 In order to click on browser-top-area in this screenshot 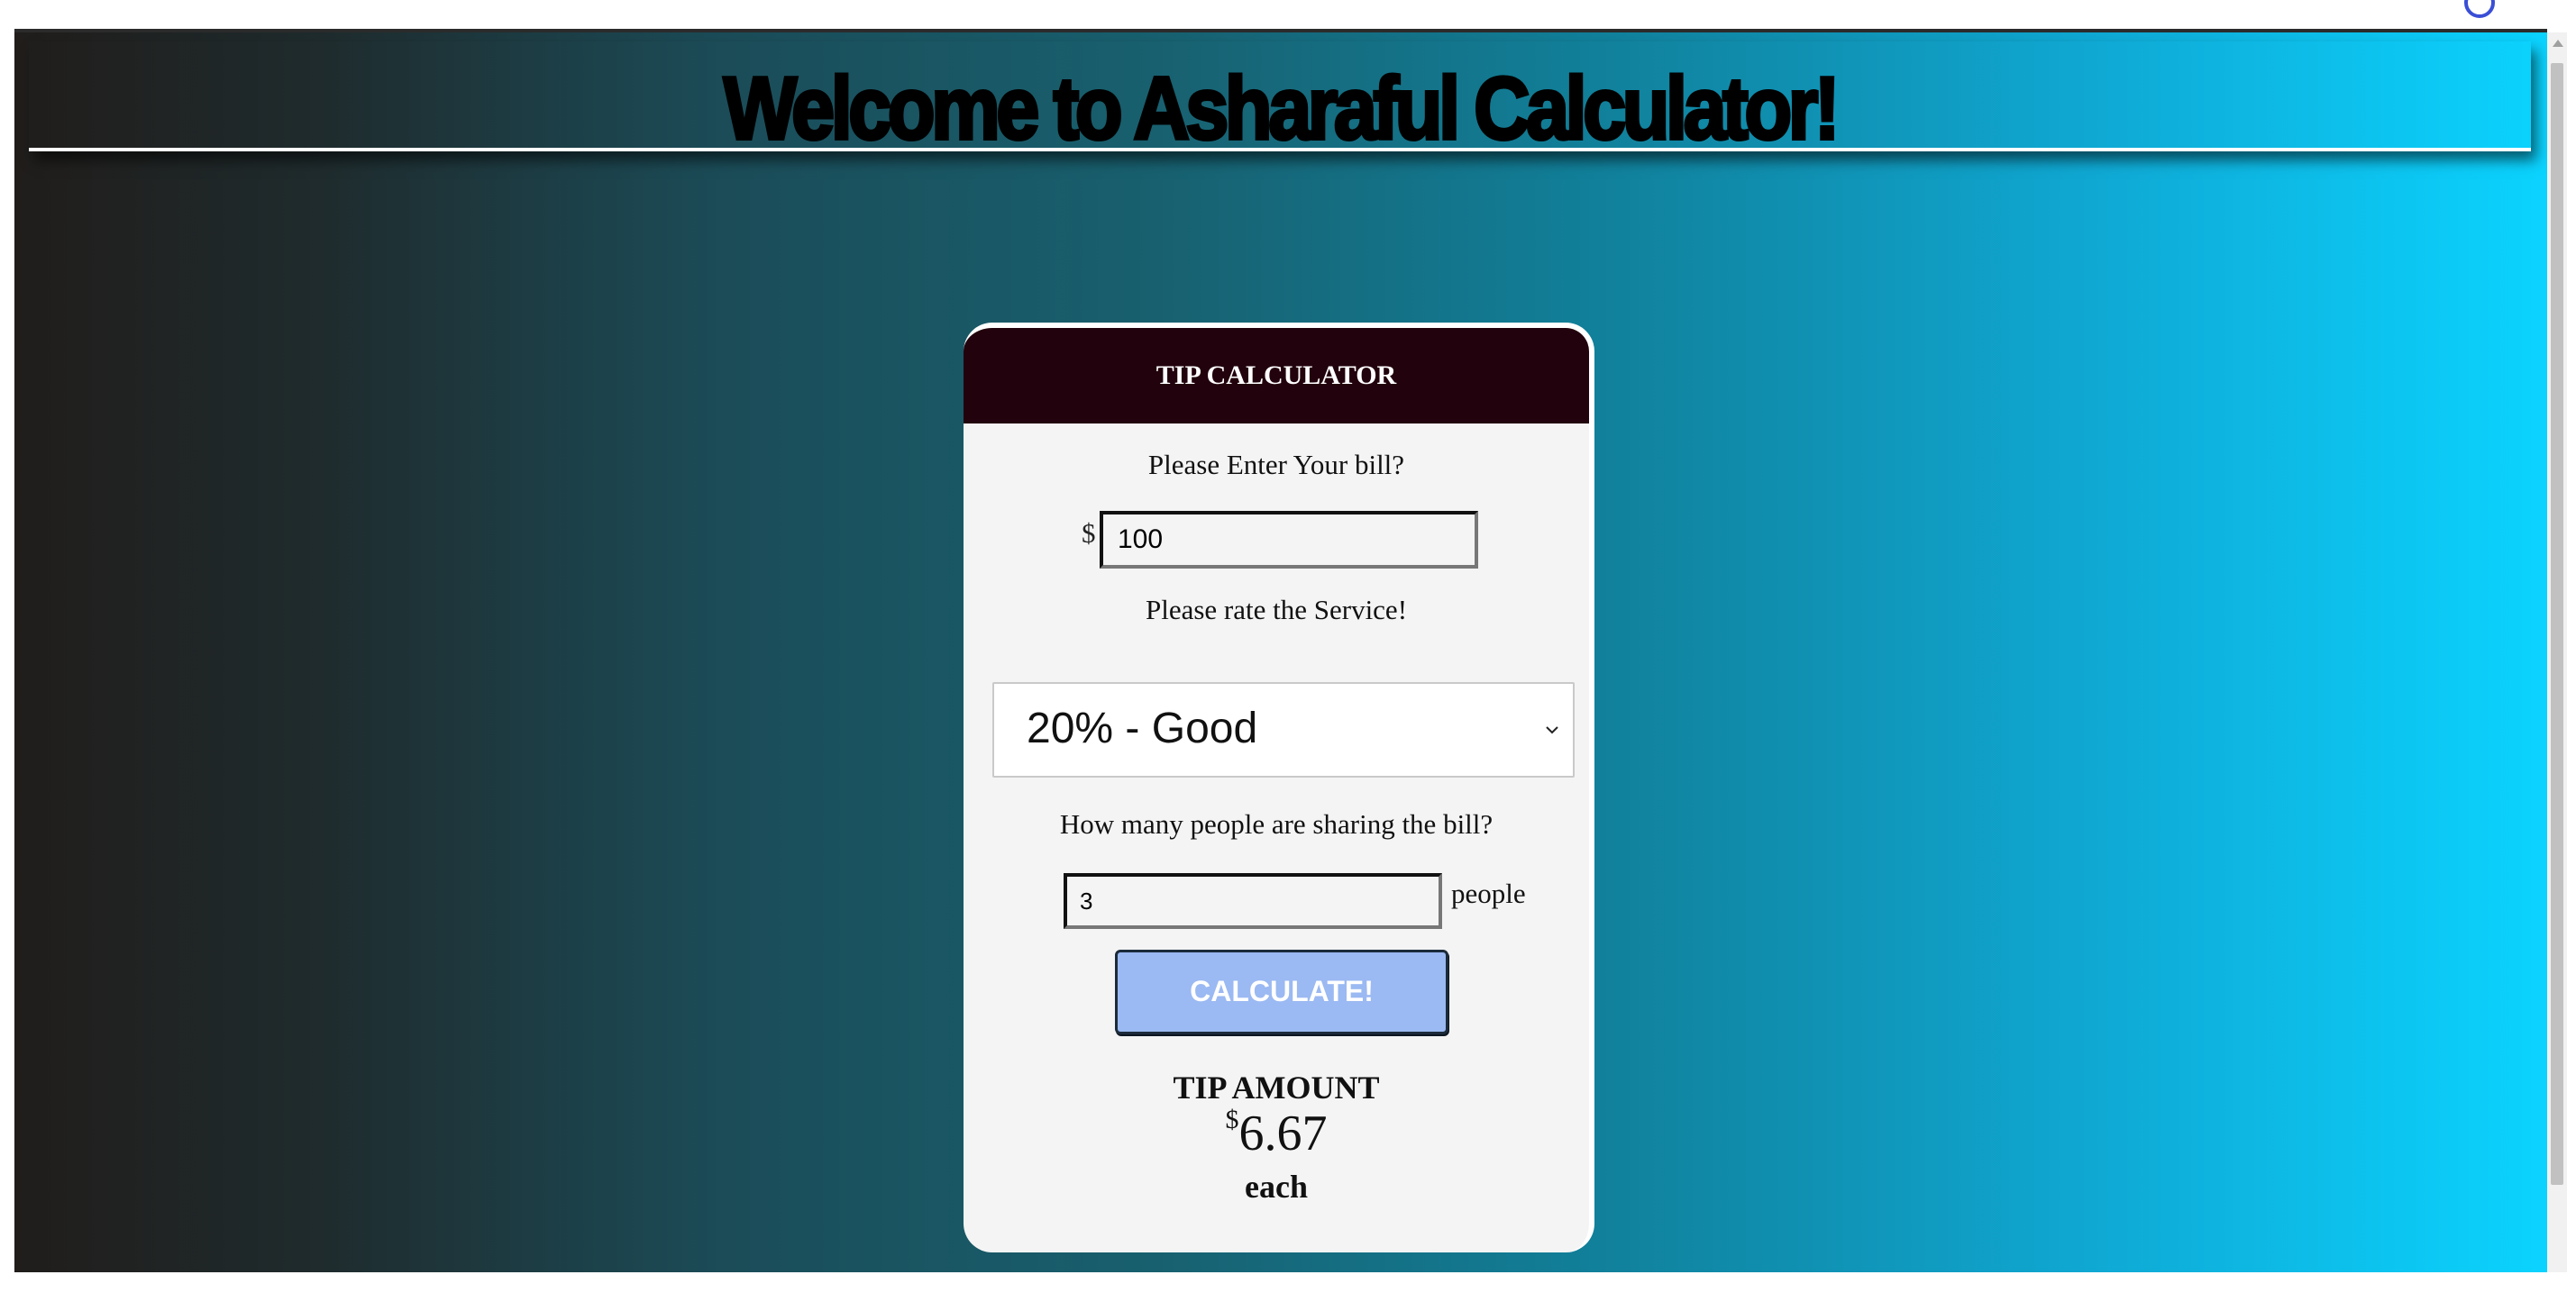, I will do `click(1288, 15)`.